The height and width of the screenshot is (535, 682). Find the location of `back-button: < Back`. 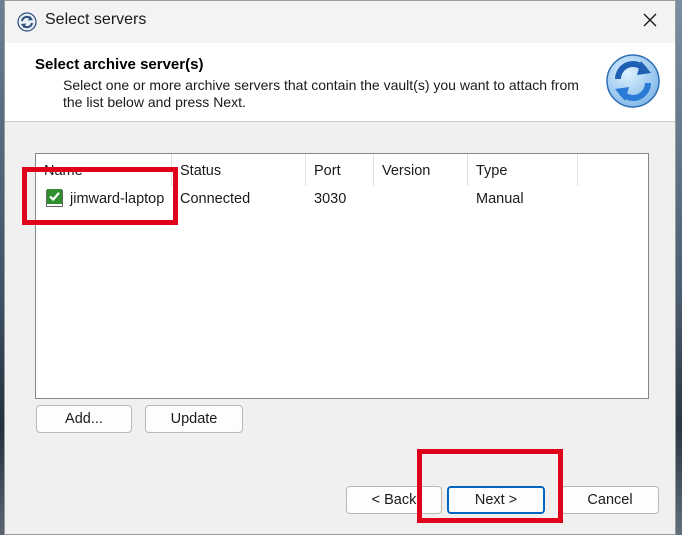

back-button: < Back is located at coordinates (394, 500).